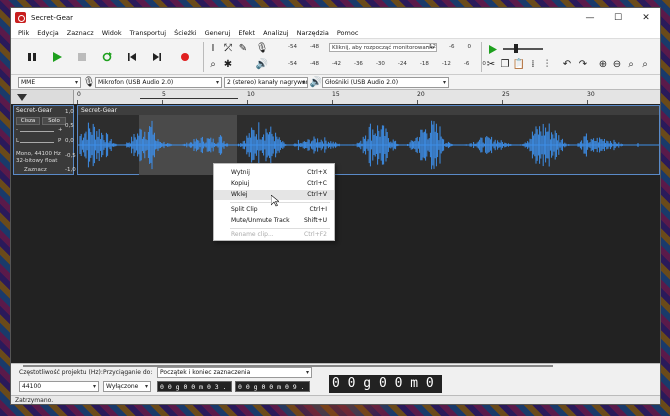 The height and width of the screenshot is (416, 670). I want to click on solo-button: Solo, so click(54, 121).